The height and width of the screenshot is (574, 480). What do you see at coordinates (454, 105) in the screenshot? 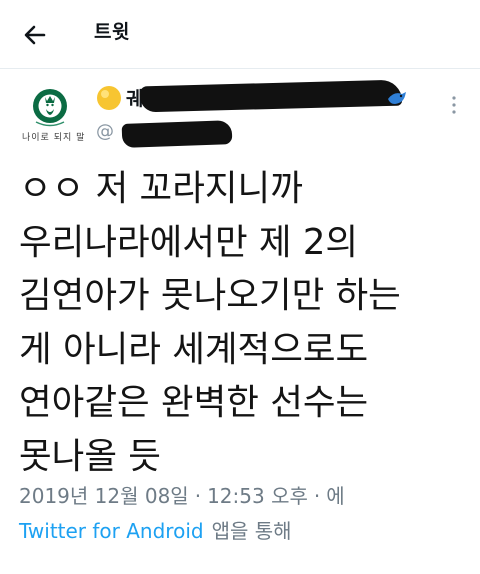
I see `more-vertical-icon` at bounding box center [454, 105].